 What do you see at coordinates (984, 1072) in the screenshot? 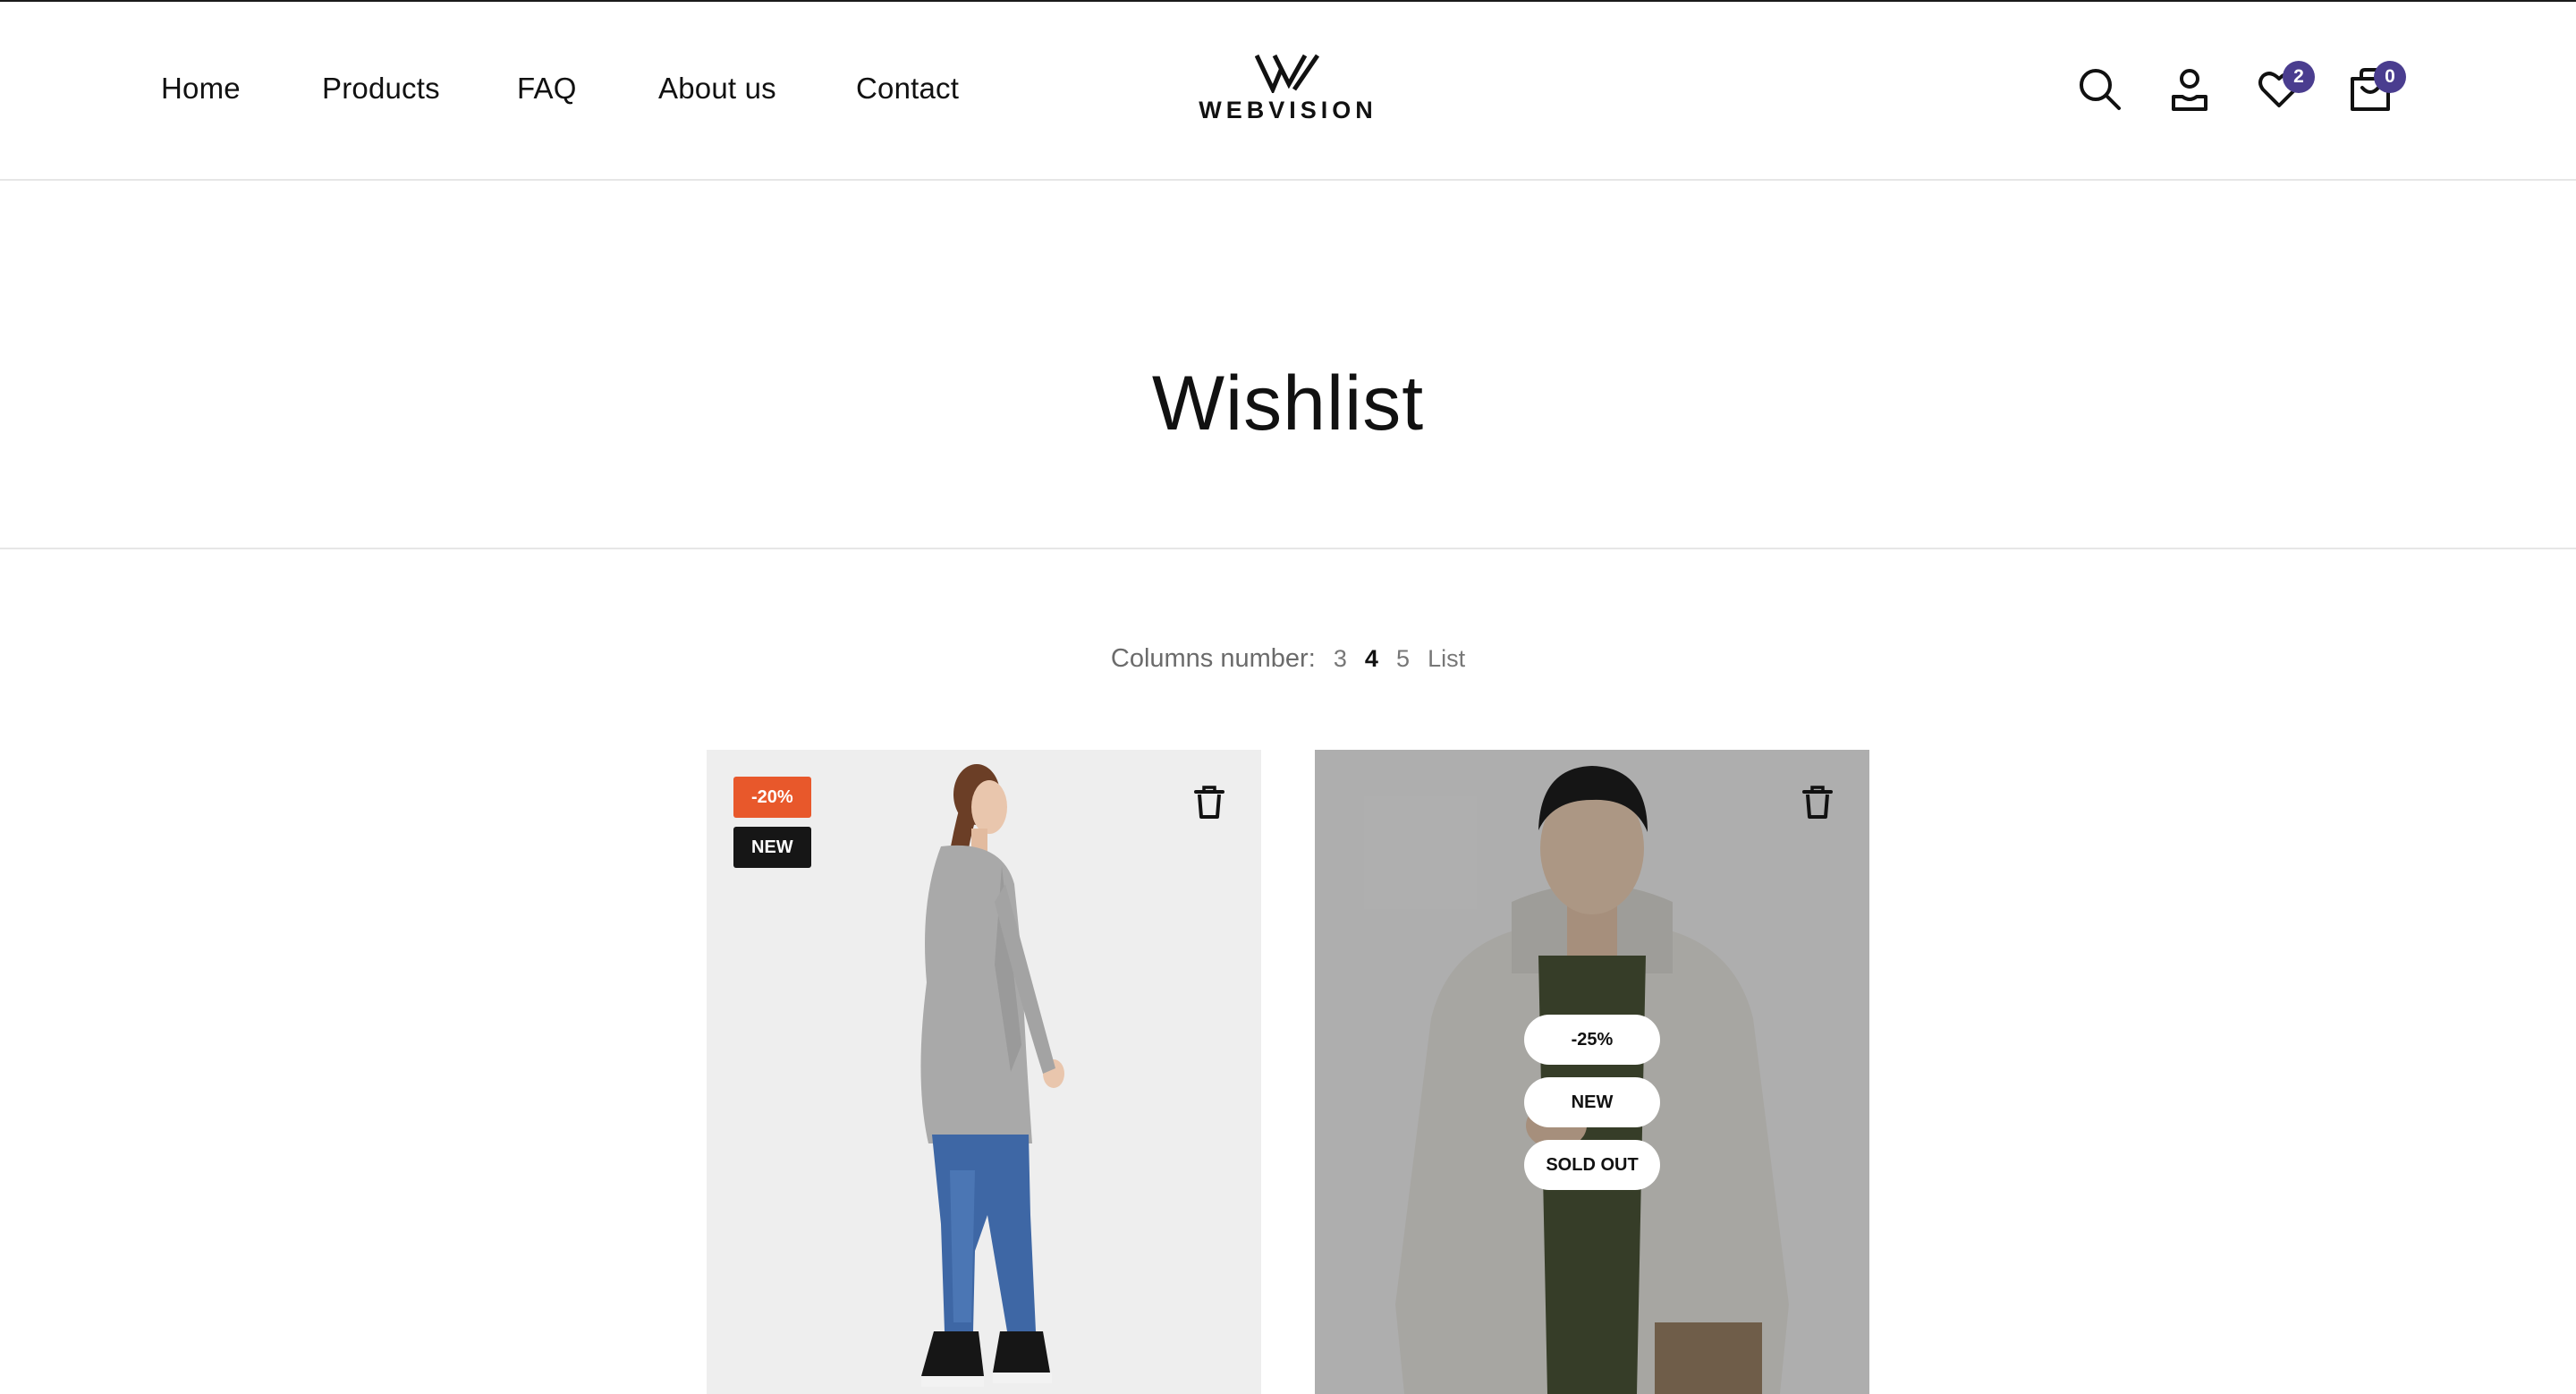
I see `wishlist-product-card: -20% NEW` at bounding box center [984, 1072].